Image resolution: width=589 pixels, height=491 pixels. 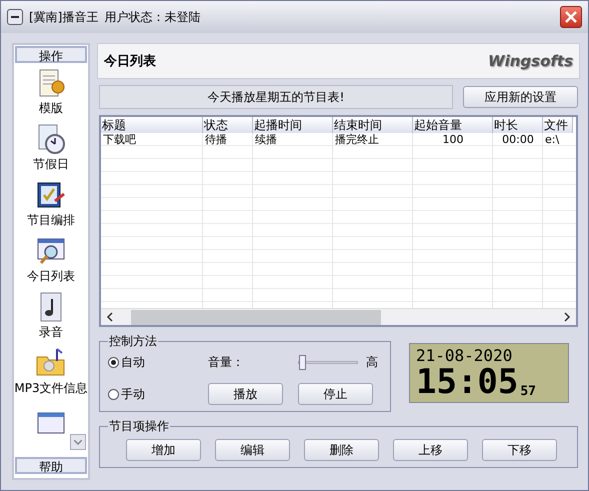 What do you see at coordinates (158, 394) in the screenshot?
I see `radio-option: 手动` at bounding box center [158, 394].